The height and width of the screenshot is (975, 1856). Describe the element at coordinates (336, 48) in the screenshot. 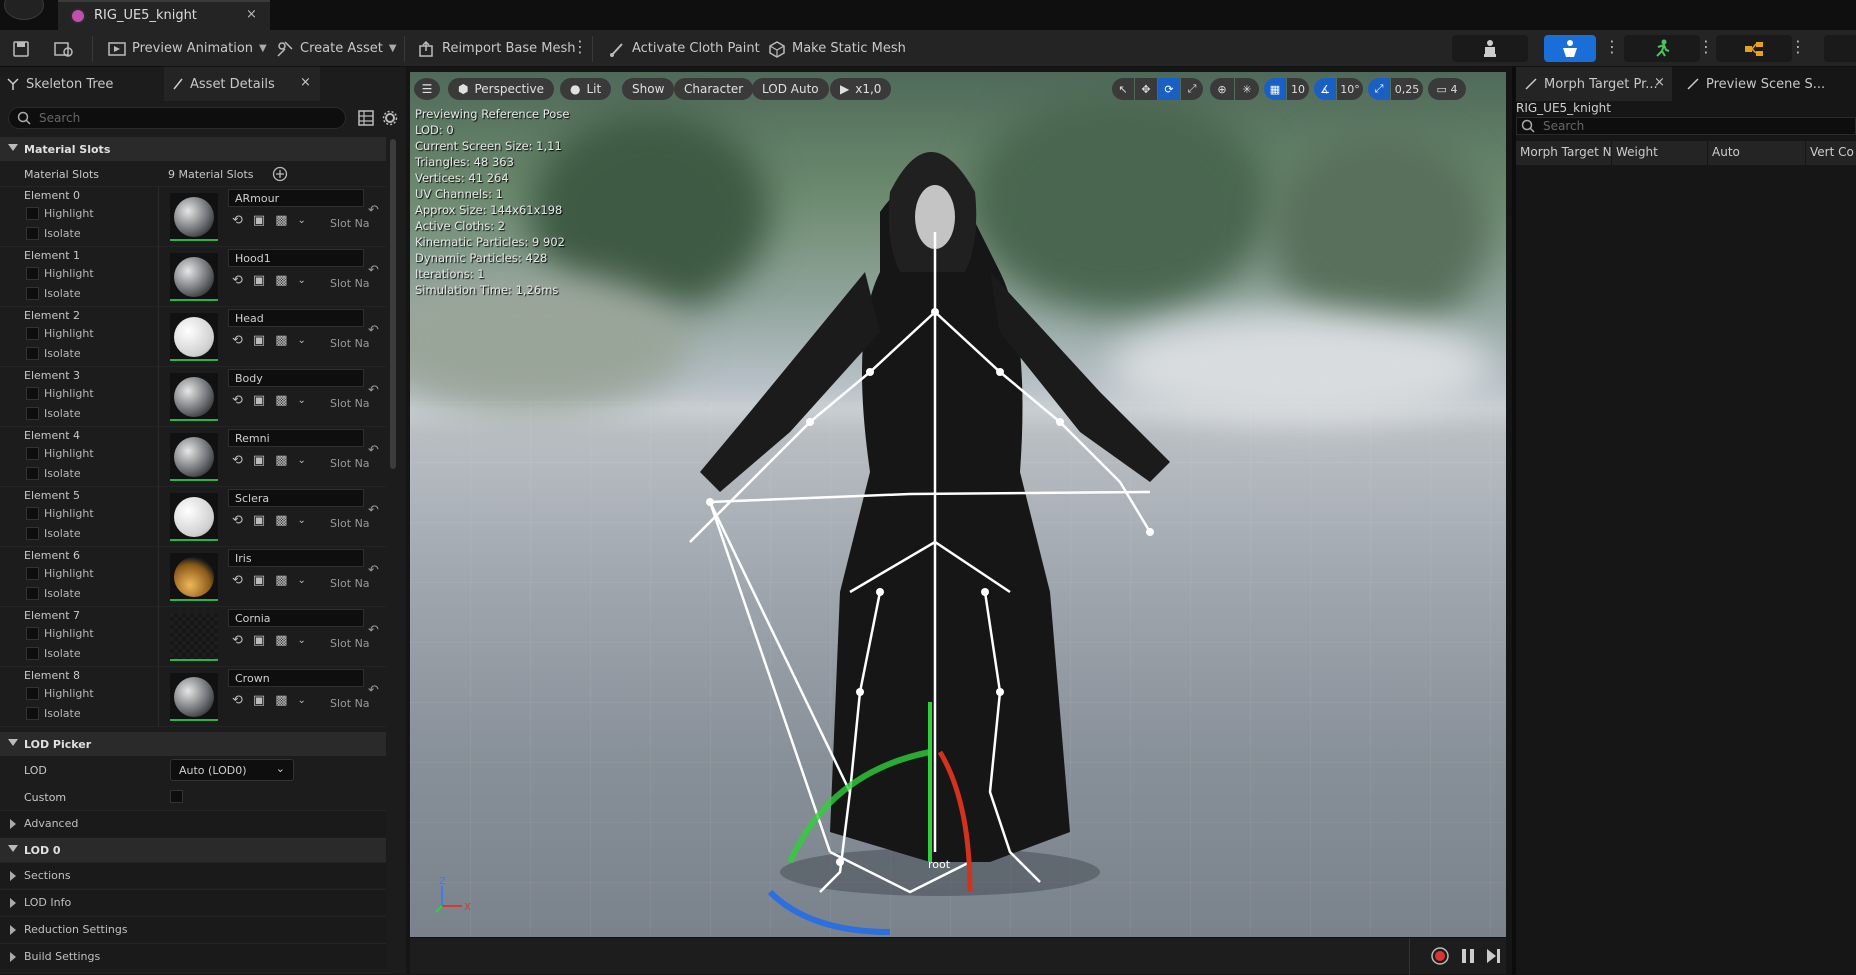

I see `create-asset-button: Create Asset ▼` at that location.